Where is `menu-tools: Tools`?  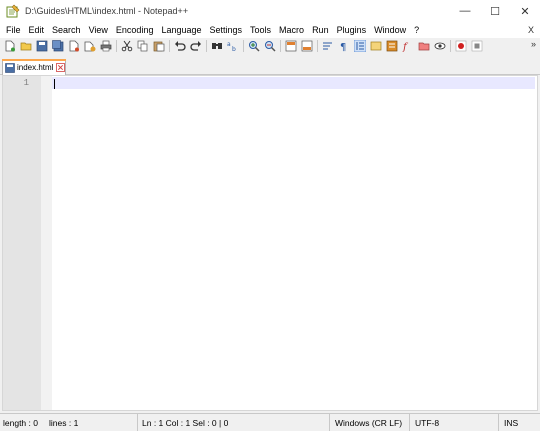 menu-tools: Tools is located at coordinates (260, 30).